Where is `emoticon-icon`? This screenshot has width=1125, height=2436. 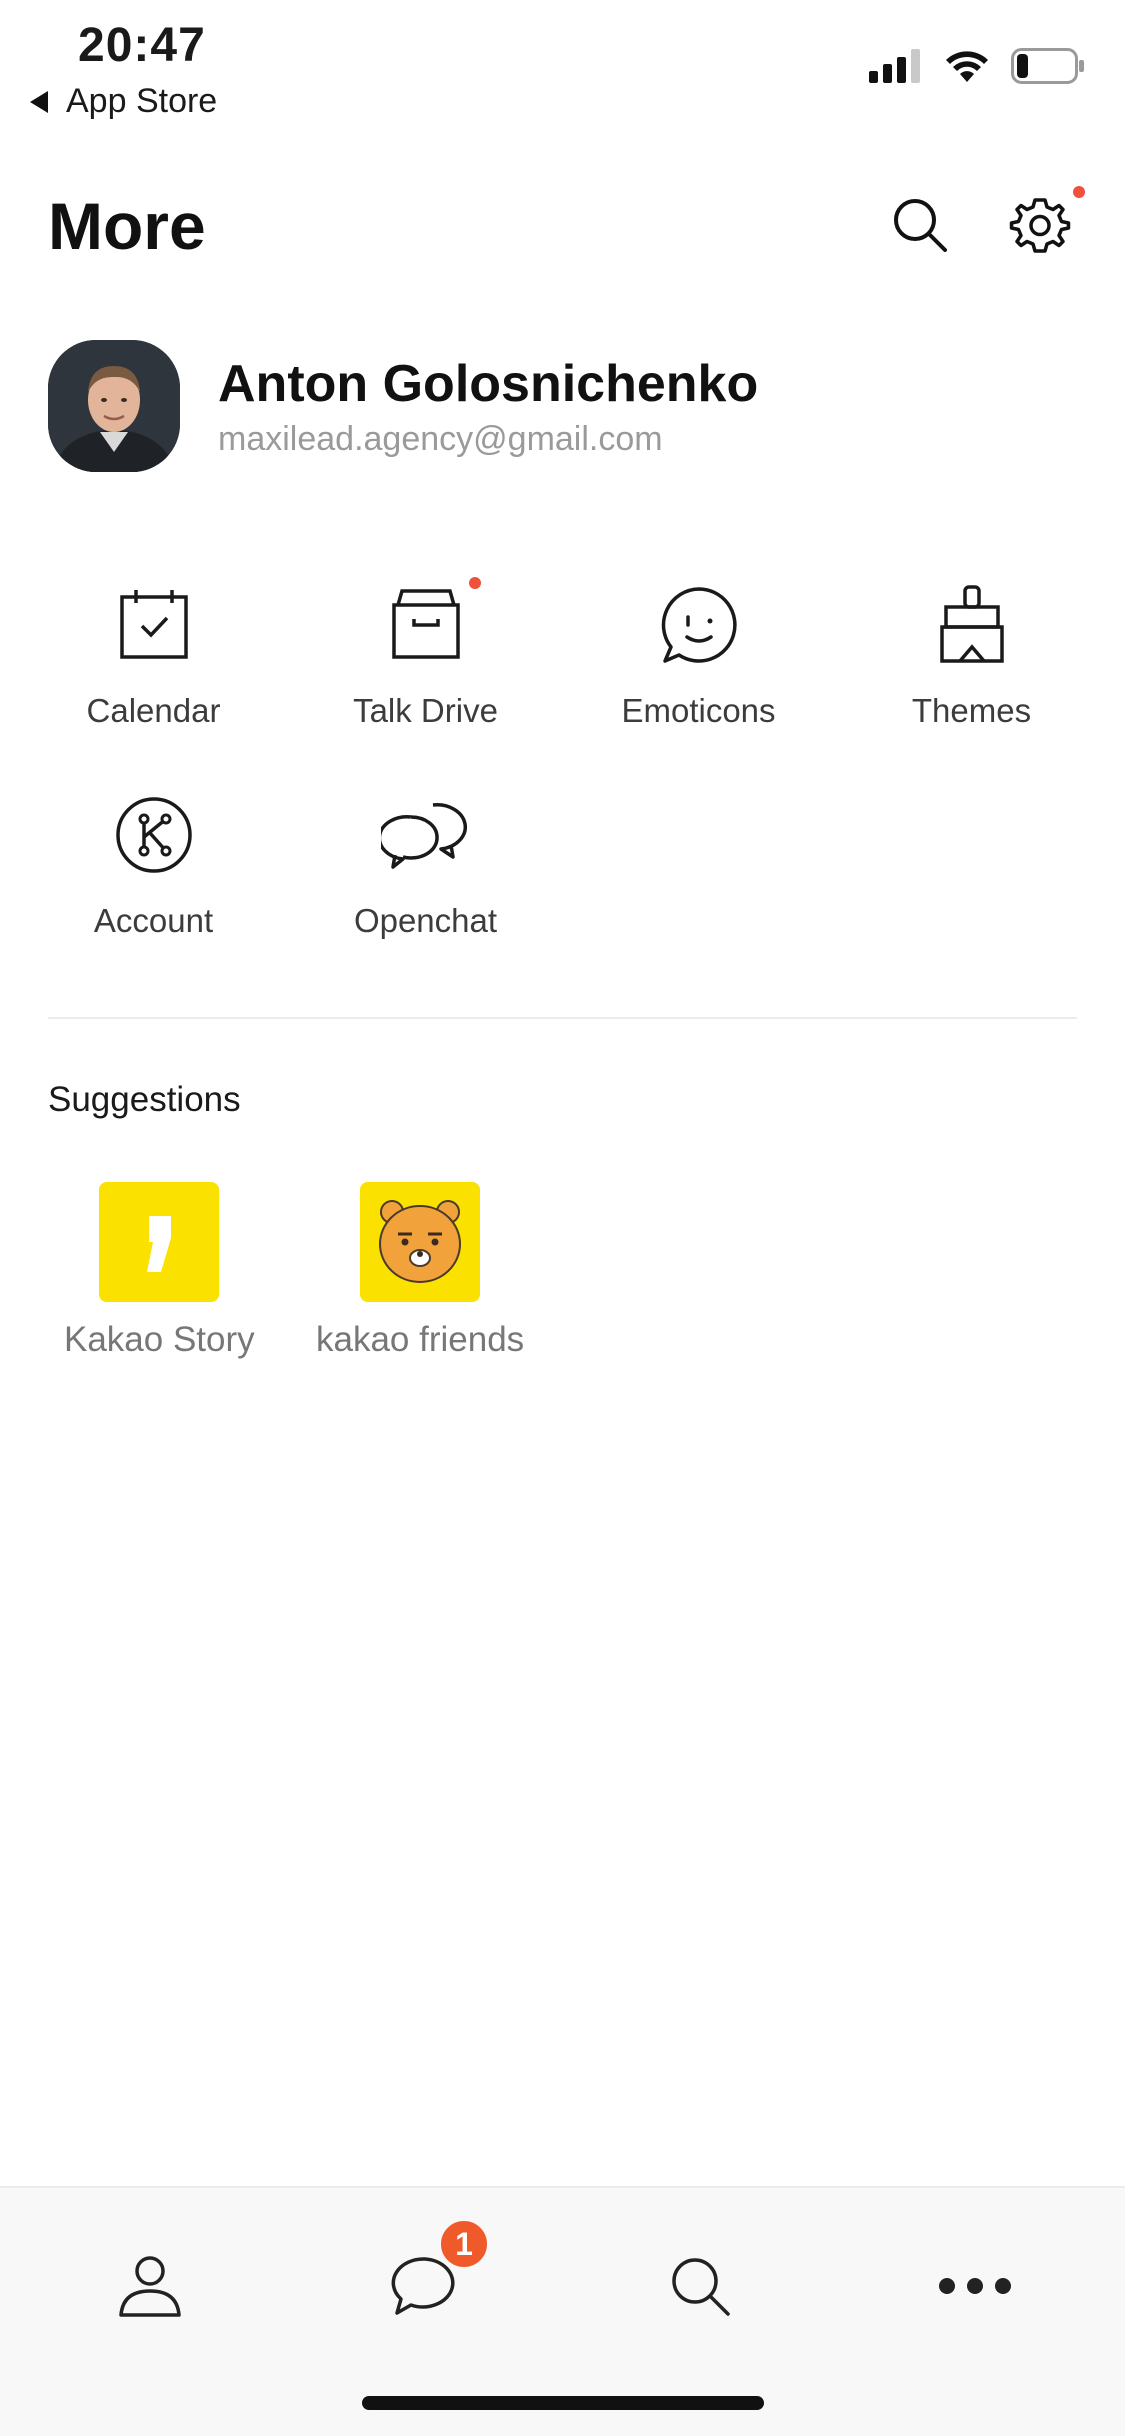 emoticon-icon is located at coordinates (699, 625).